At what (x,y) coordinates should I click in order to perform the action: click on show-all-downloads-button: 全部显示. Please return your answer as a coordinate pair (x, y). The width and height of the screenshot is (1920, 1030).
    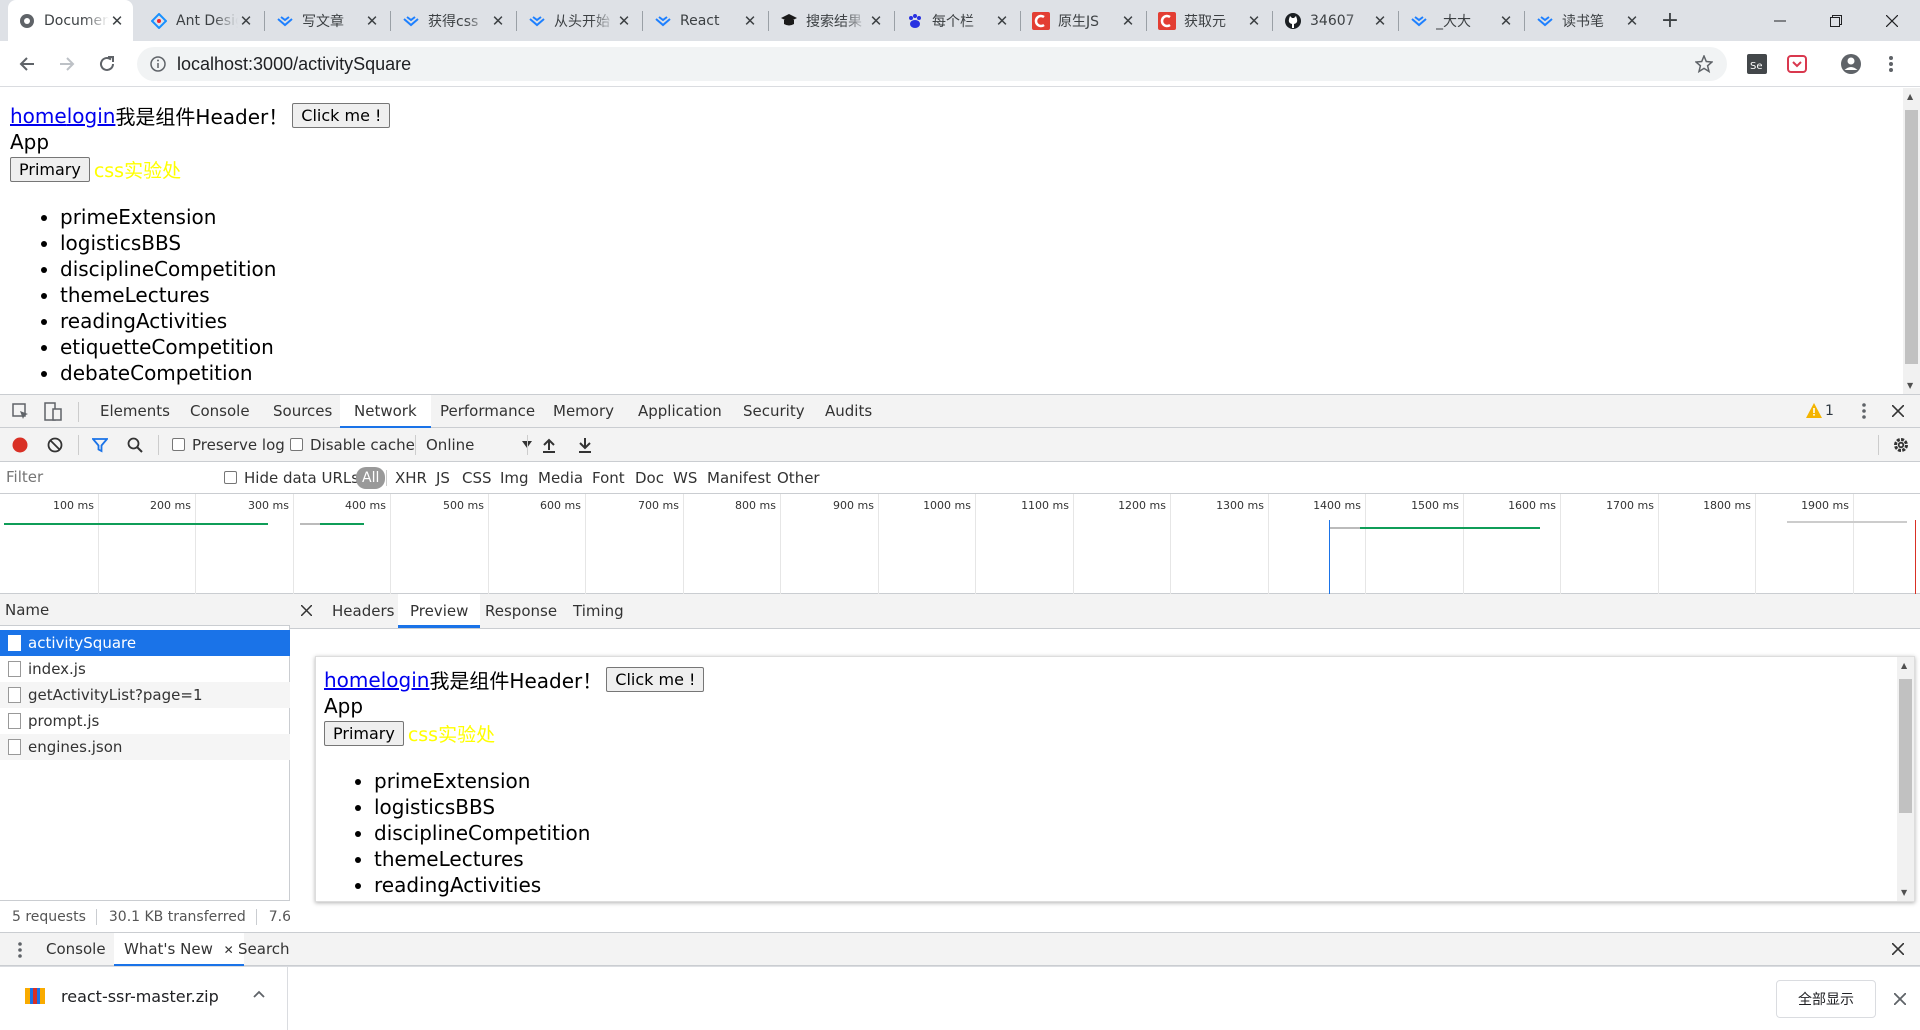
    Looking at the image, I should click on (1826, 999).